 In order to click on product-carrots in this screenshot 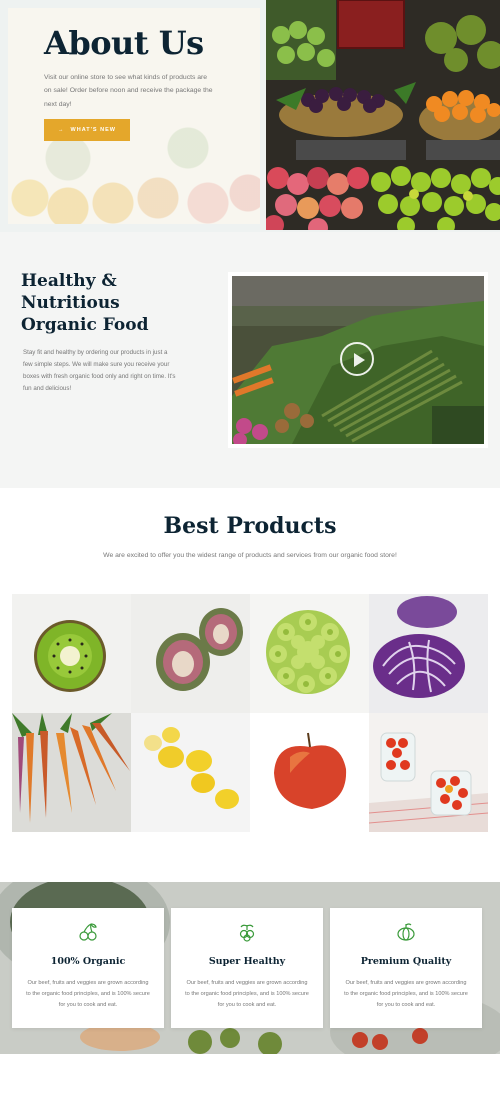, I will do `click(71, 772)`.